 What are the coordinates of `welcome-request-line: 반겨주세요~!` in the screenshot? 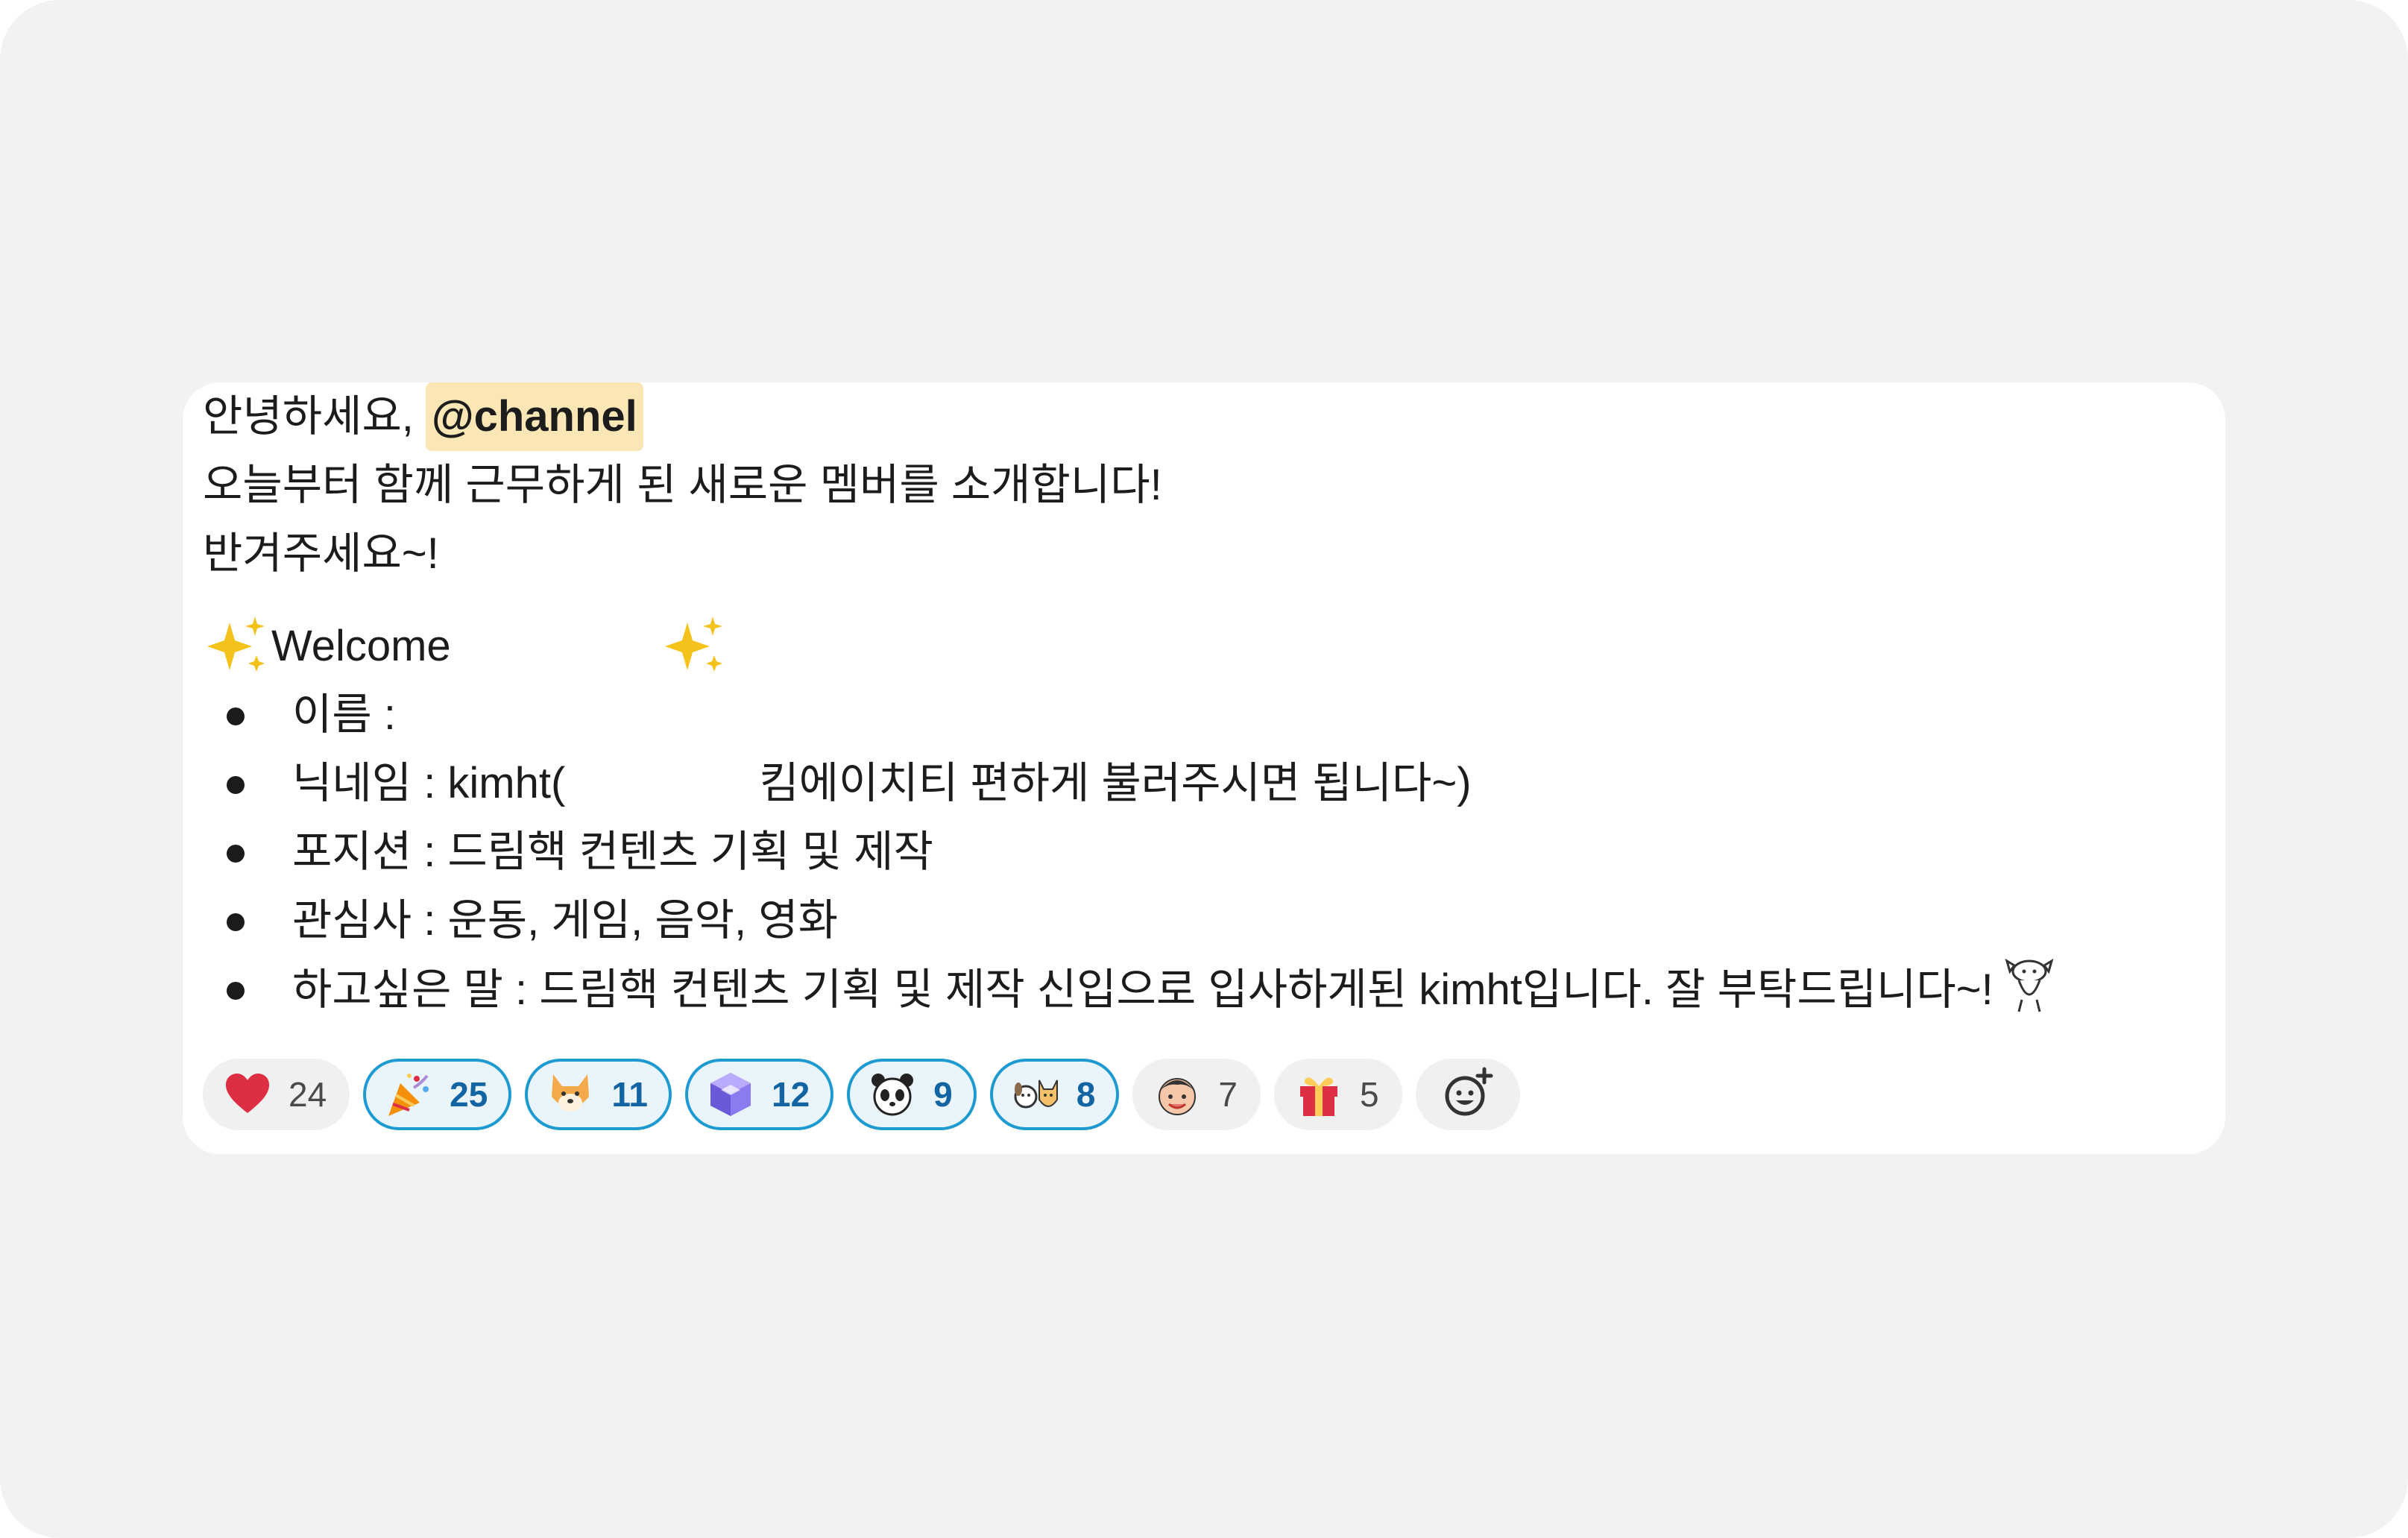 It's located at (321, 553).